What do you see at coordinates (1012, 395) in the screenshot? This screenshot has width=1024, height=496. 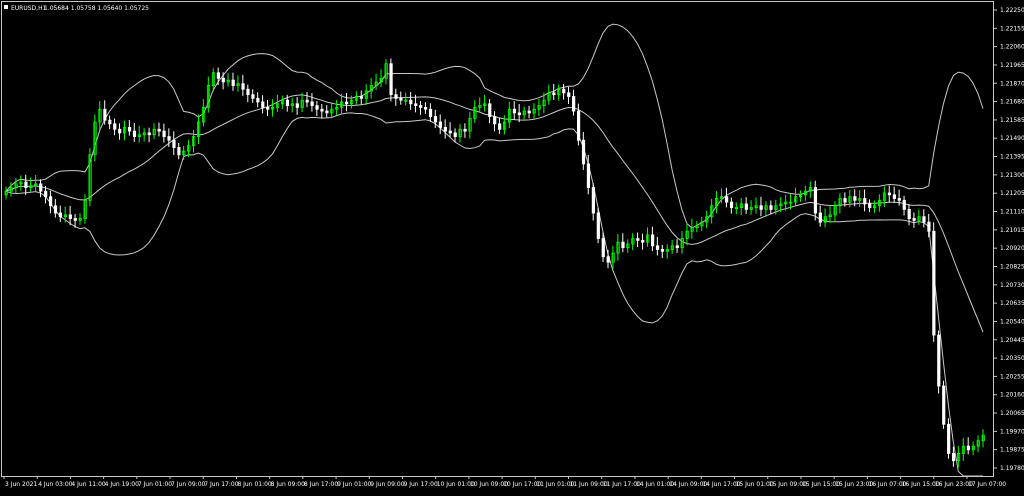 I see `y-tick-label: 1.20160` at bounding box center [1012, 395].